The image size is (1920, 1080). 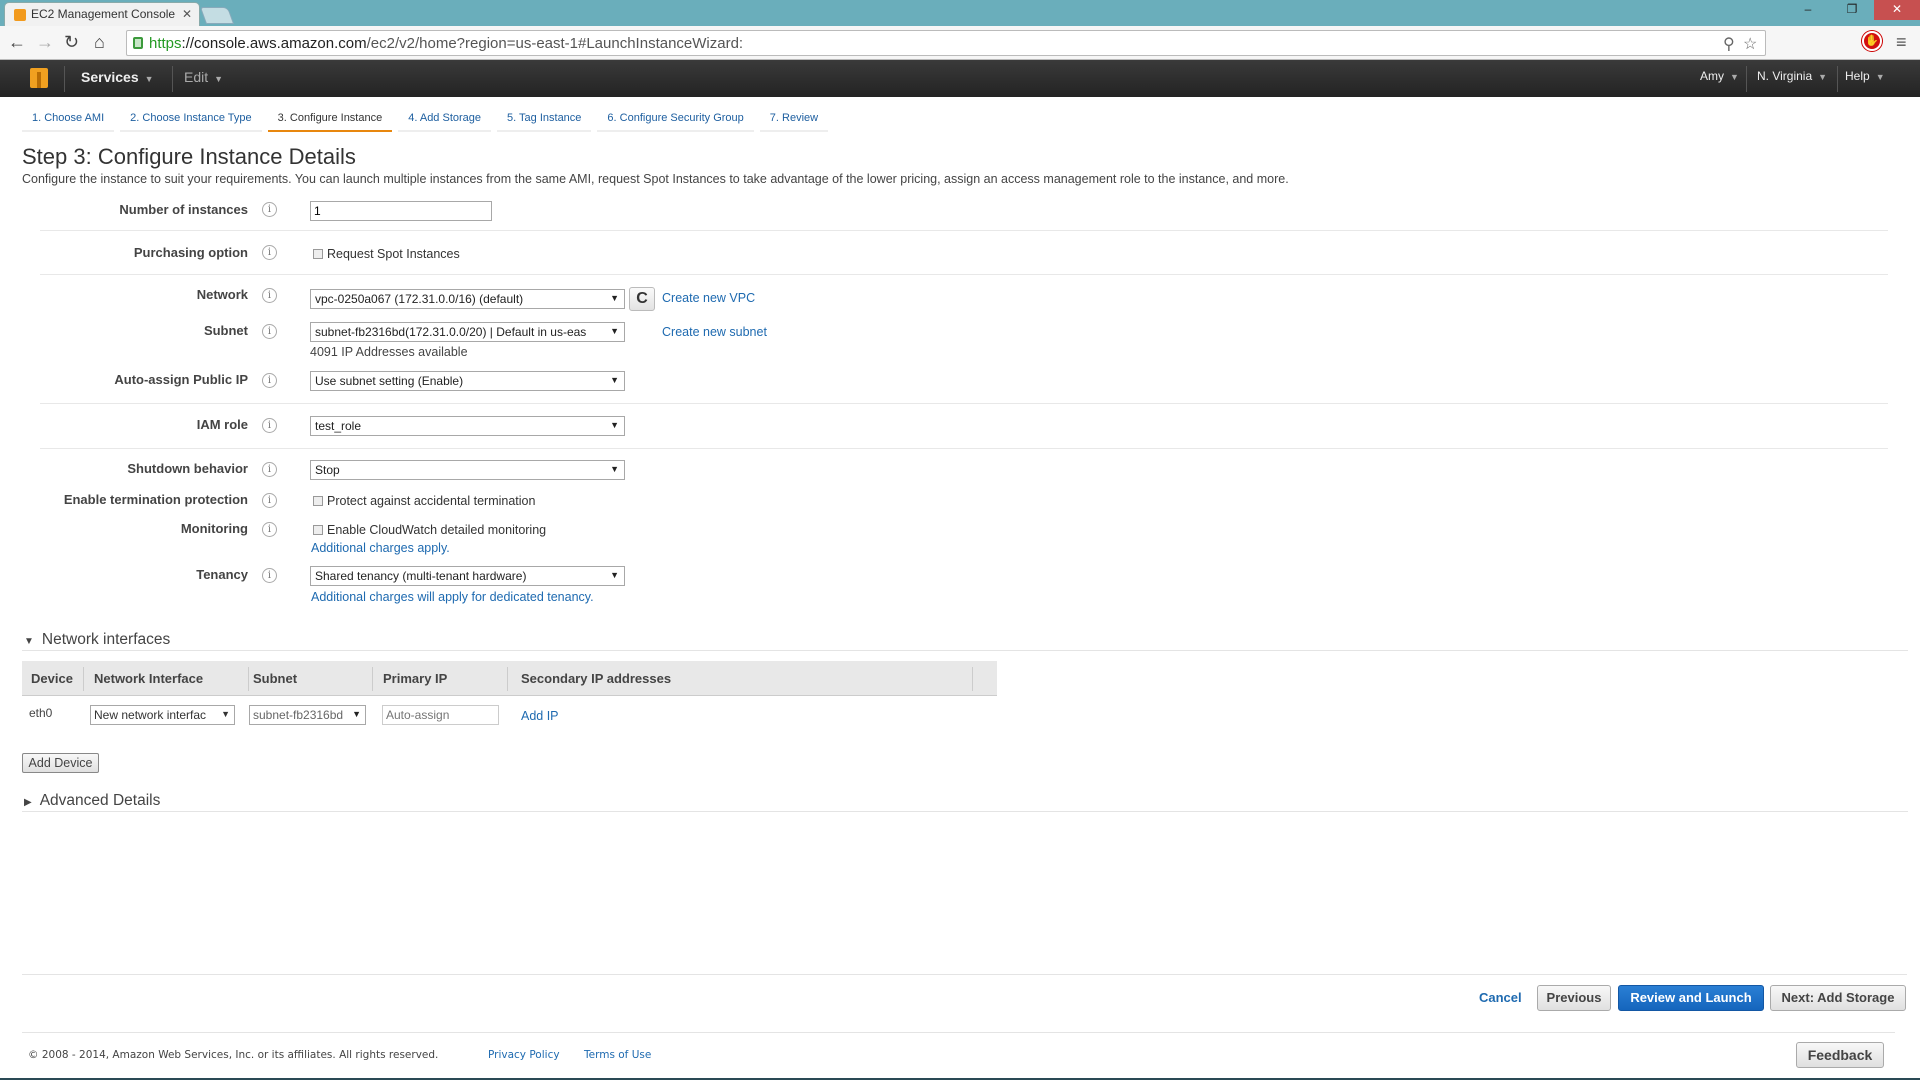 What do you see at coordinates (467, 299) in the screenshot?
I see `network-select: vpc-0250a067 (172.31.0.0/16) (default) ▼` at bounding box center [467, 299].